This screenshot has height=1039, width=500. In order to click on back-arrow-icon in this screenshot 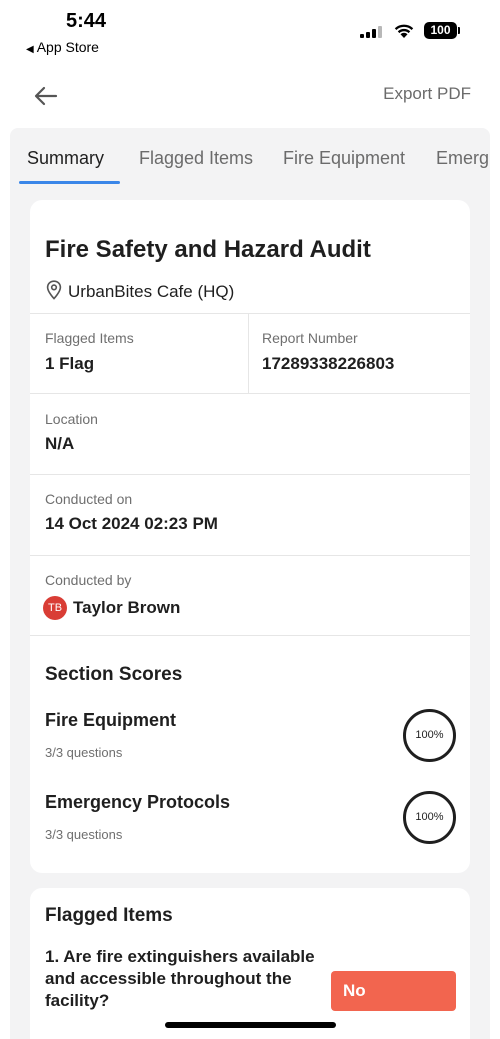, I will do `click(46, 96)`.